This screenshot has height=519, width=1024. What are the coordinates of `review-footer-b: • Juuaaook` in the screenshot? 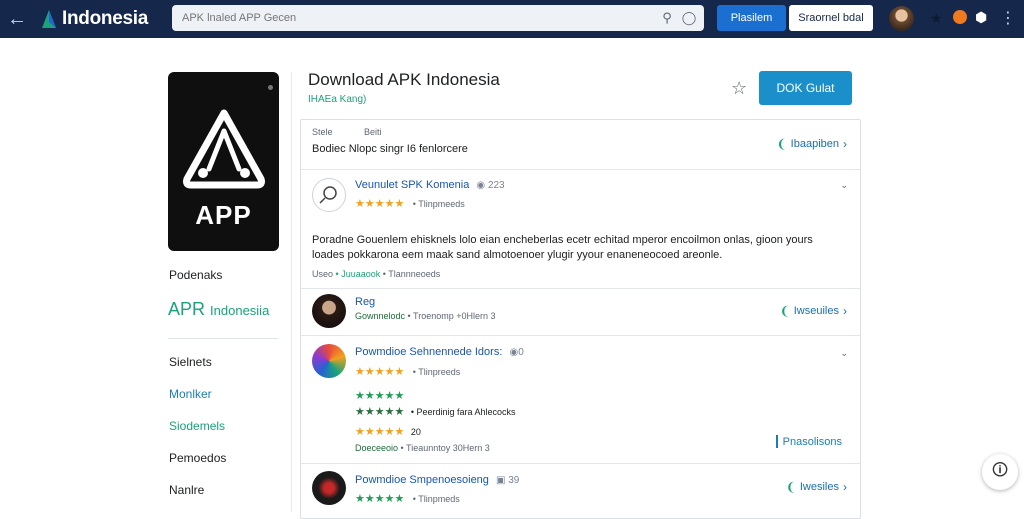 It's located at (358, 274).